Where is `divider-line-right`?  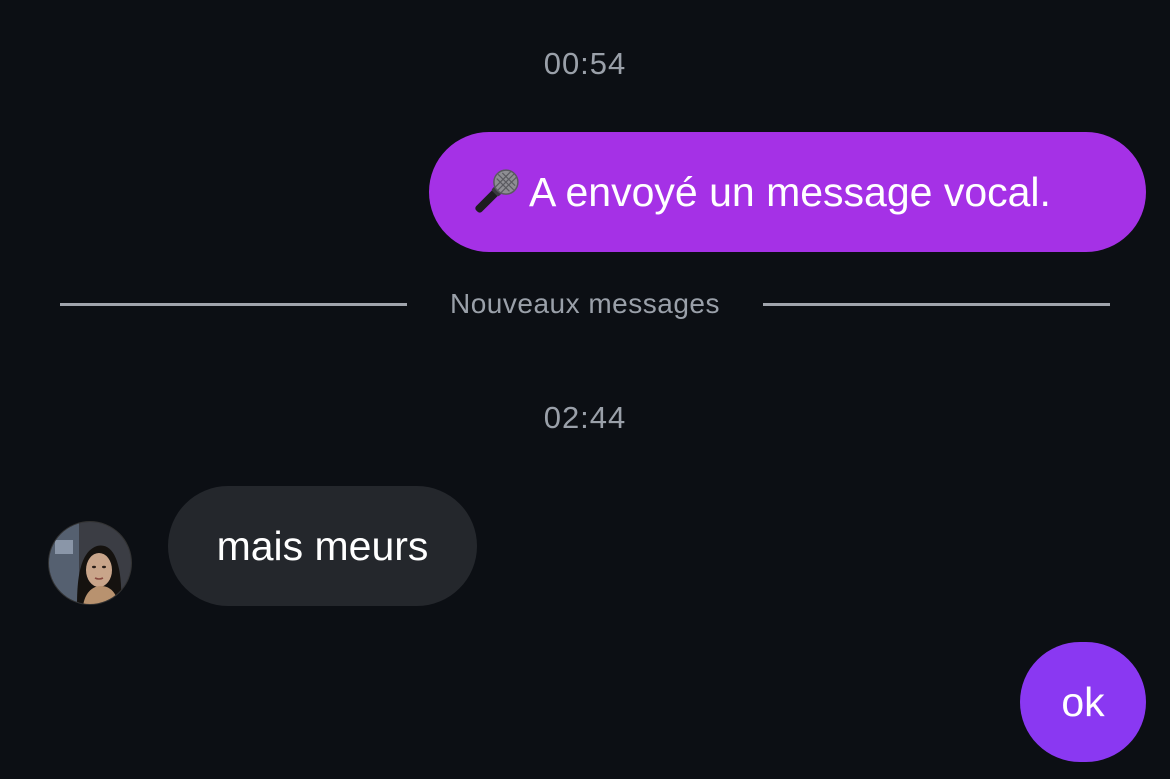
divider-line-right is located at coordinates (936, 304).